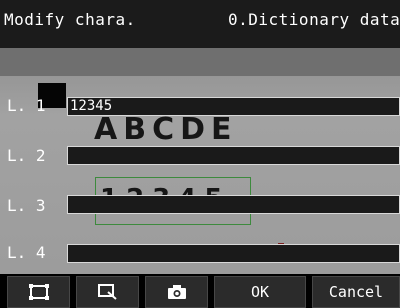 The width and height of the screenshot is (400, 308). I want to click on line-2-field, so click(233, 155).